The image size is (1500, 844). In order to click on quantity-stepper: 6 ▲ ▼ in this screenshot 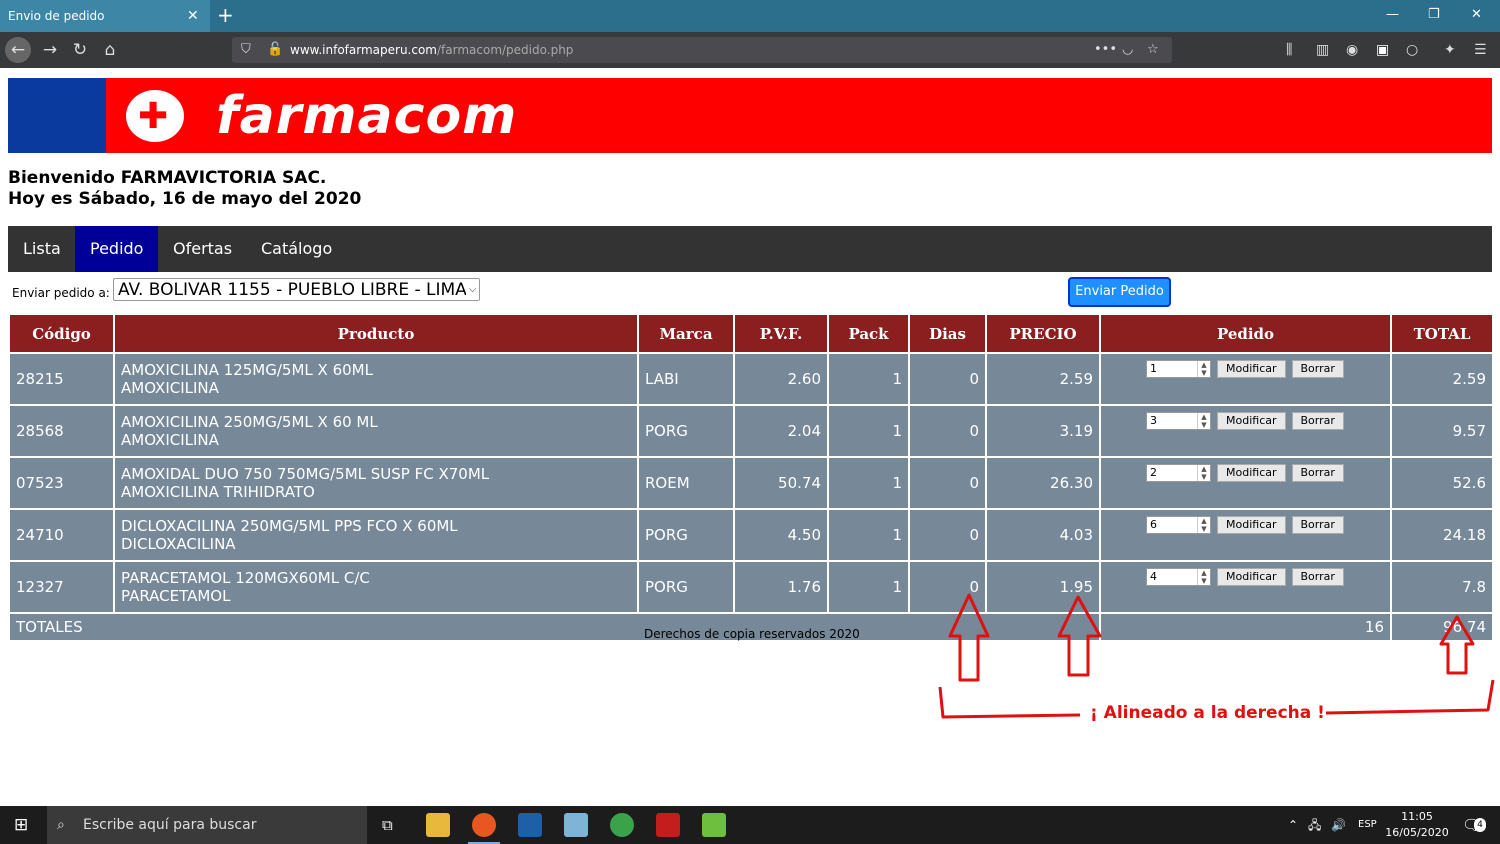, I will do `click(1178, 525)`.